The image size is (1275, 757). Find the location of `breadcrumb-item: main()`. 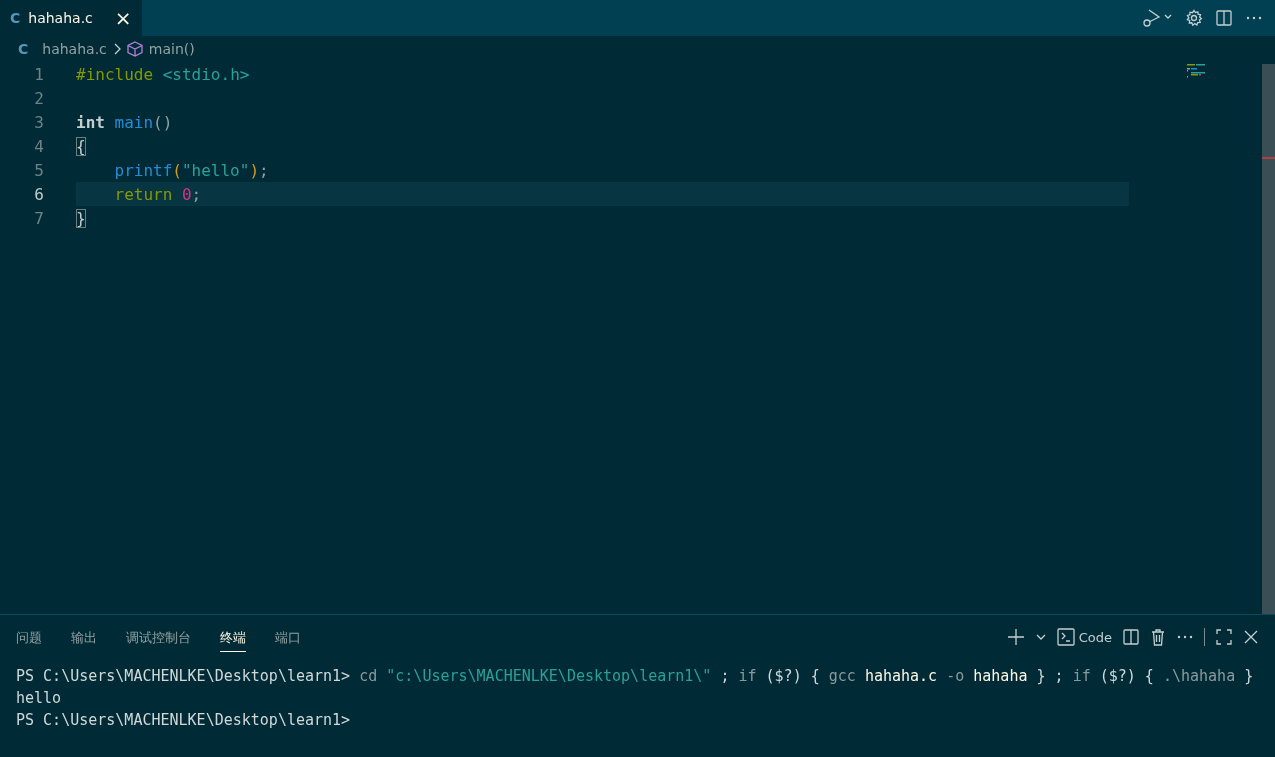

breadcrumb-item: main() is located at coordinates (171, 49).